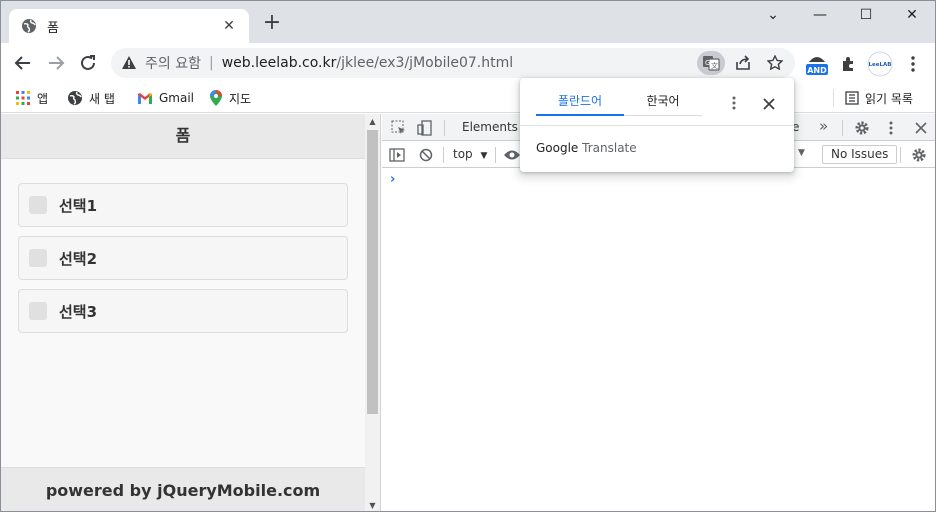 Image resolution: width=936 pixels, height=512 pixels. I want to click on star-icon, so click(775, 63).